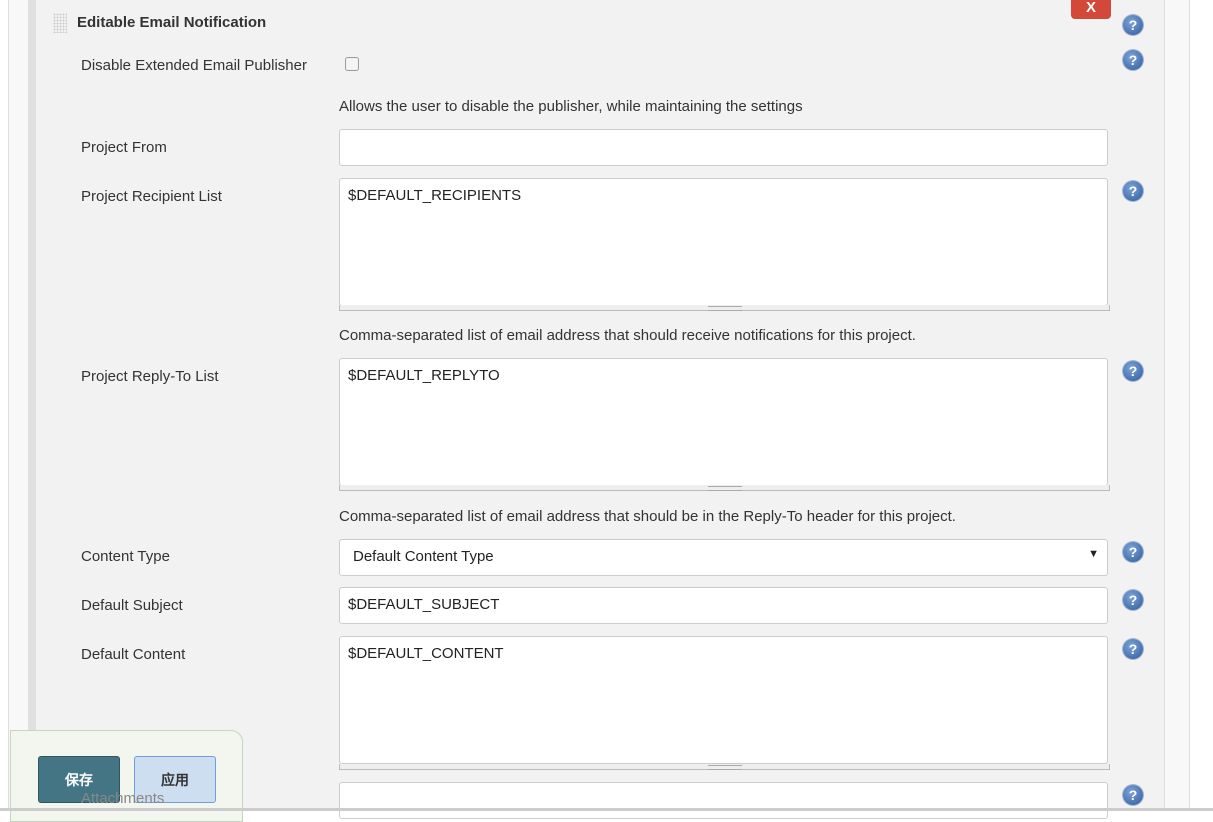 Image resolution: width=1213 pixels, height=822 pixels. Describe the element at coordinates (723, 700) in the screenshot. I see `default-content-textarea: $DEFAULT_CONTENT` at that location.